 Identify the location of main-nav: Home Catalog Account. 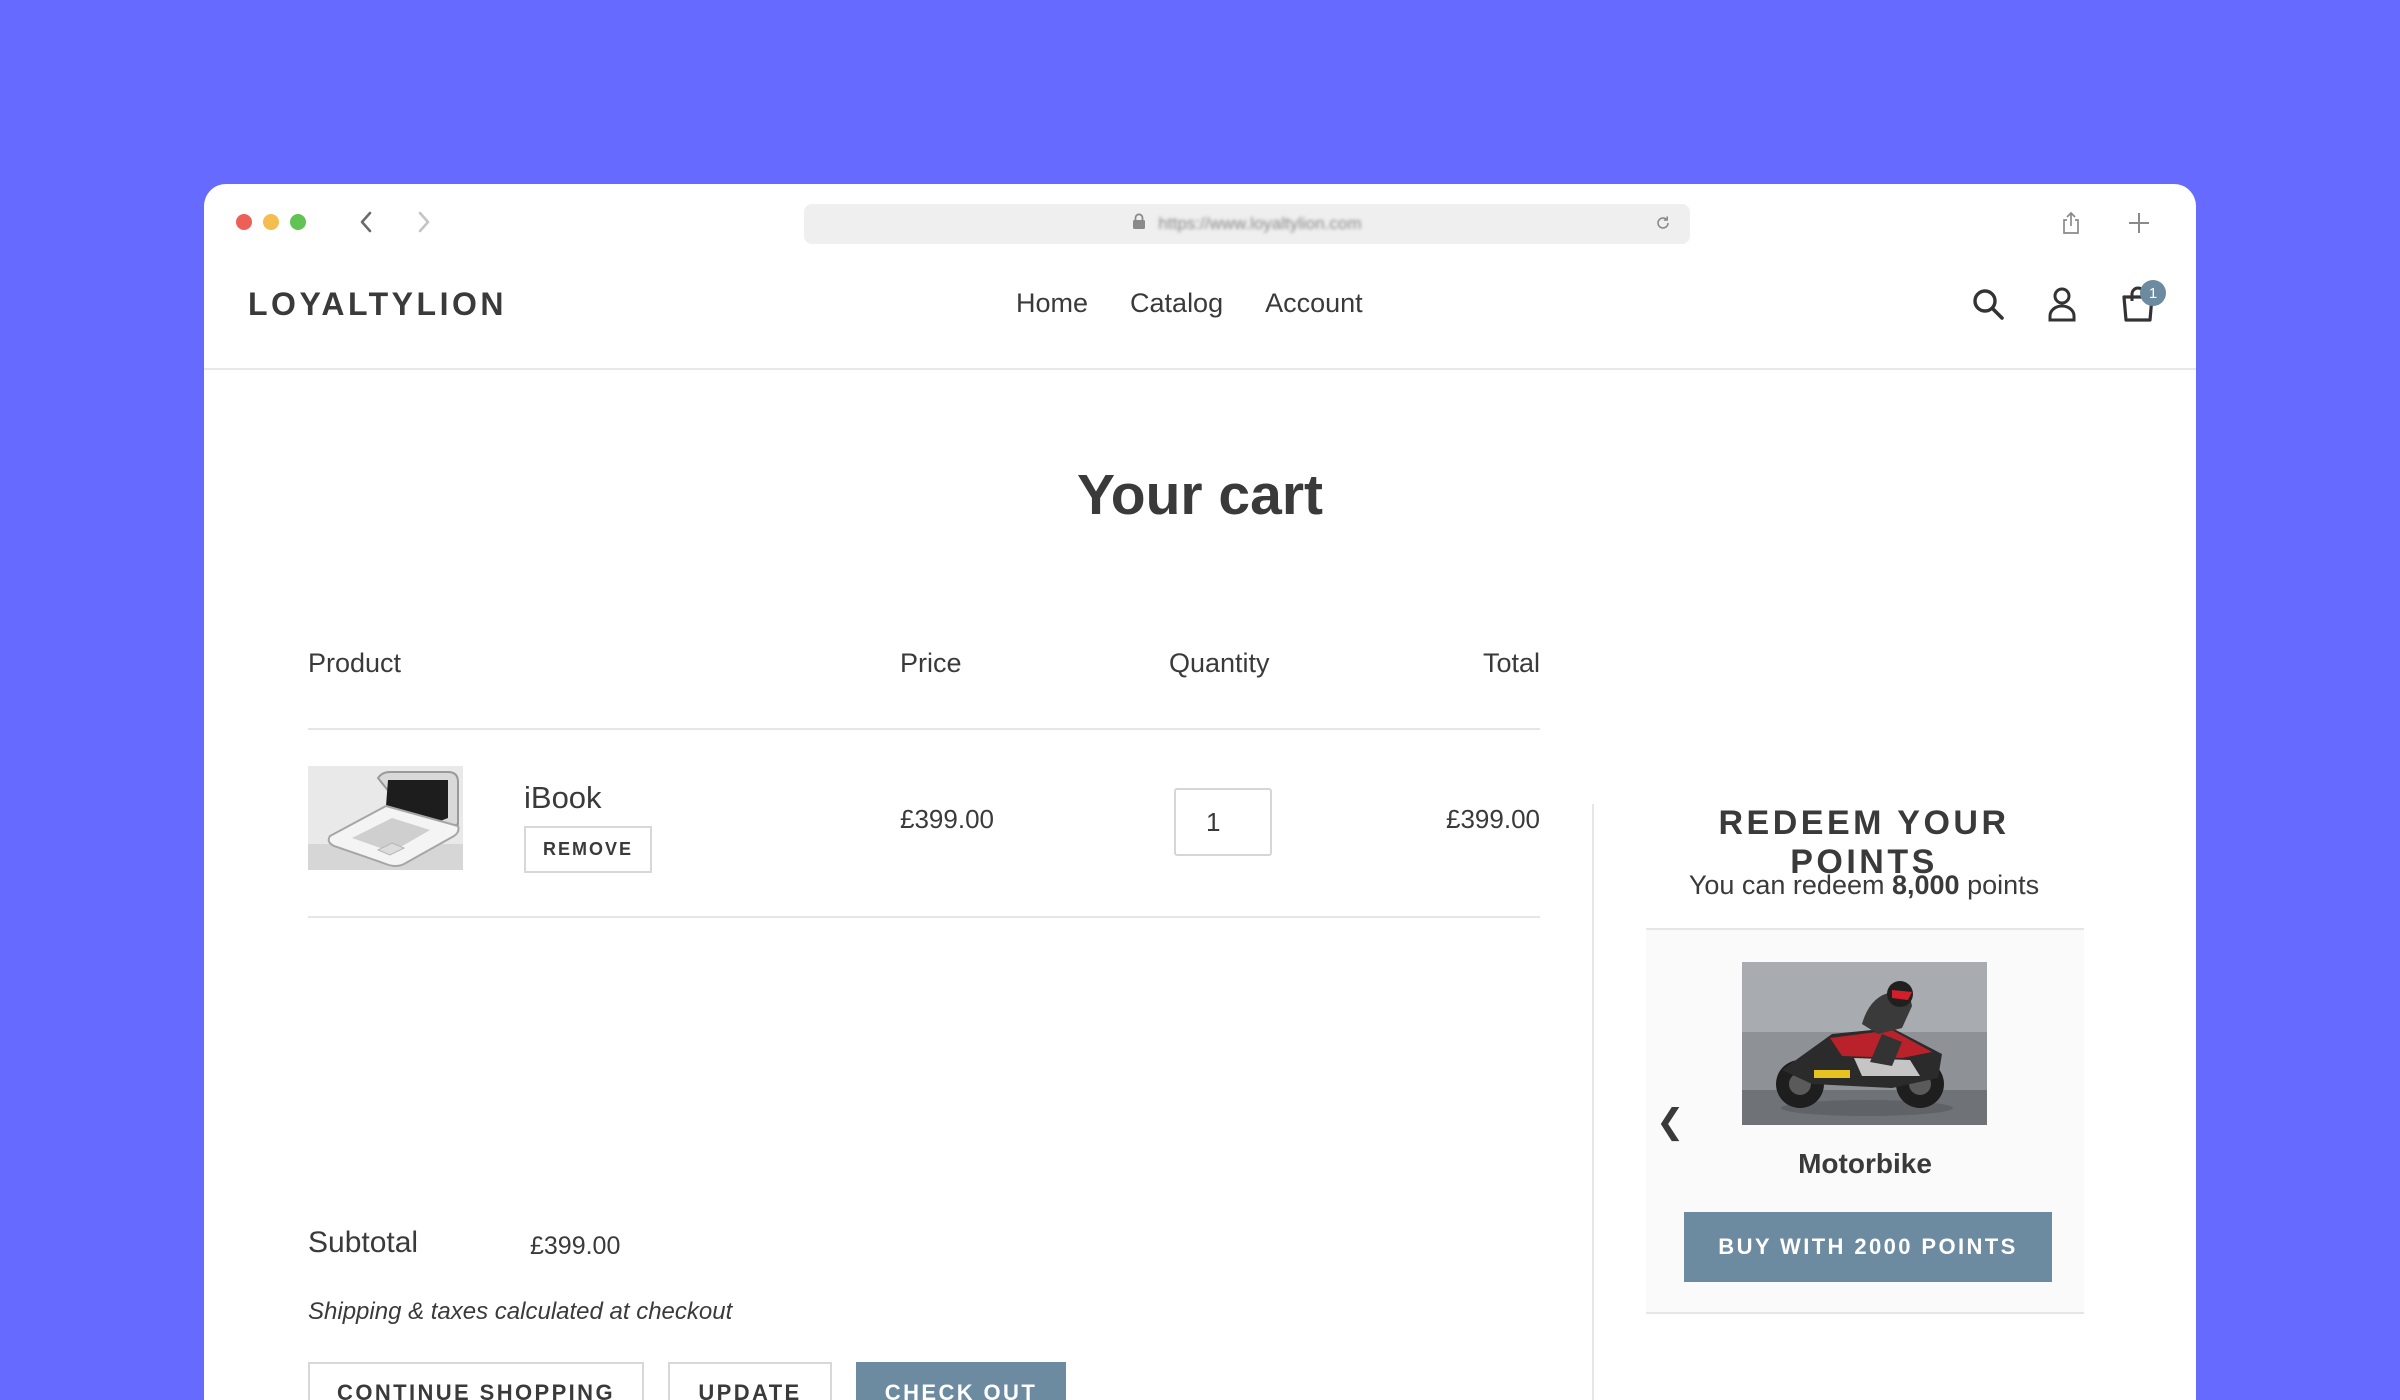
(1189, 303).